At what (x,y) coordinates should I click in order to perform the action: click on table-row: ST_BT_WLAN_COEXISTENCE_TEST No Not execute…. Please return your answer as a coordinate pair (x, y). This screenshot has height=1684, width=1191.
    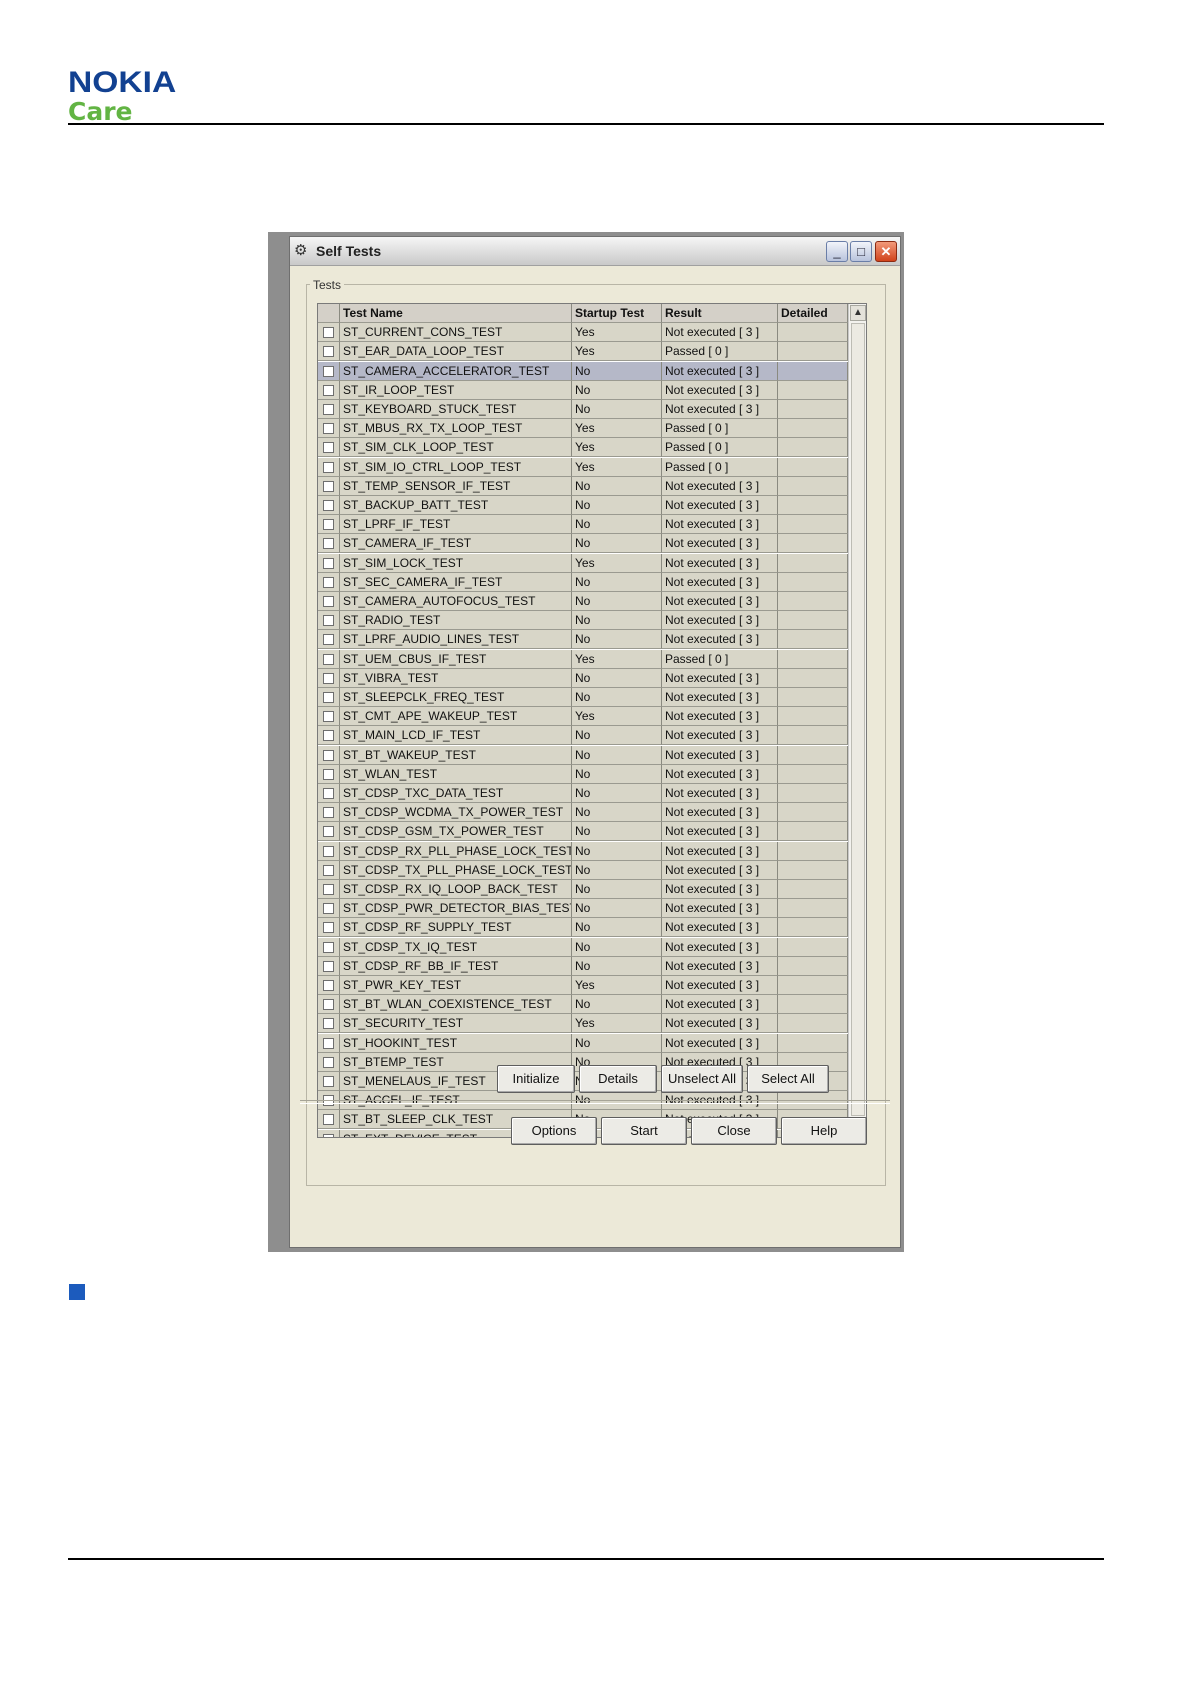
    Looking at the image, I should click on (583, 1004).